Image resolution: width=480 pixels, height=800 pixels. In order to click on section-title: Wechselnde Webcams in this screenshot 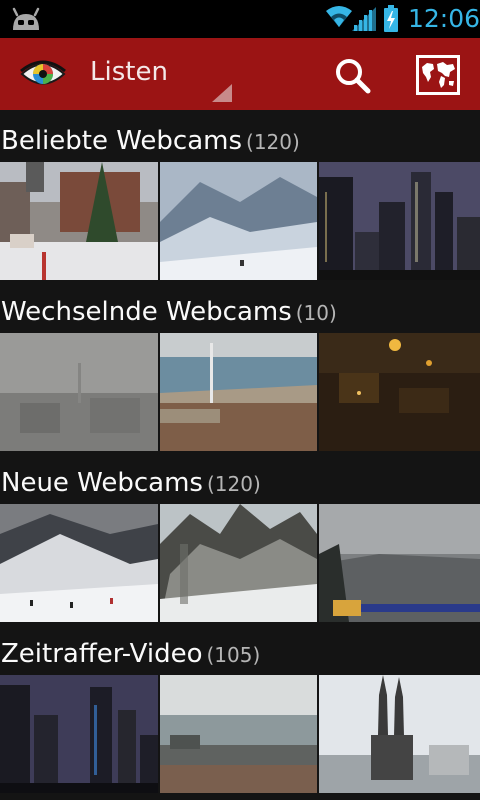, I will do `click(146, 312)`.